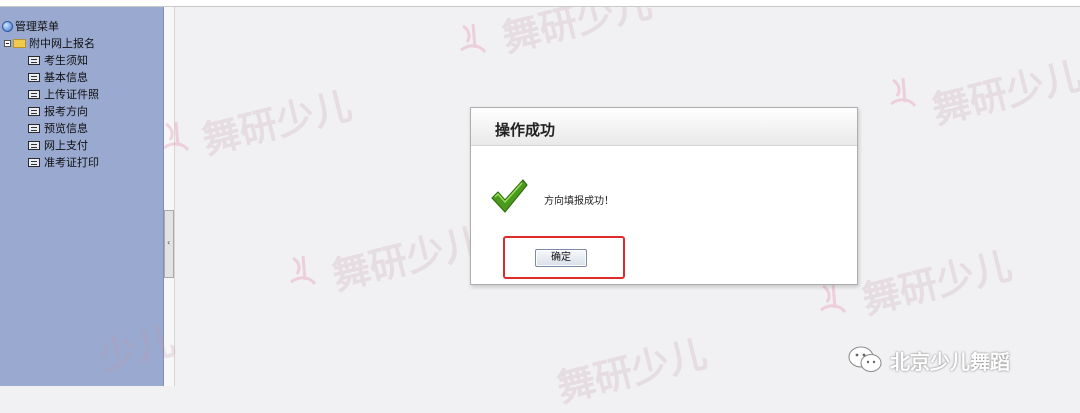  I want to click on sidebar-item-preview: 预览信息, so click(49, 128).